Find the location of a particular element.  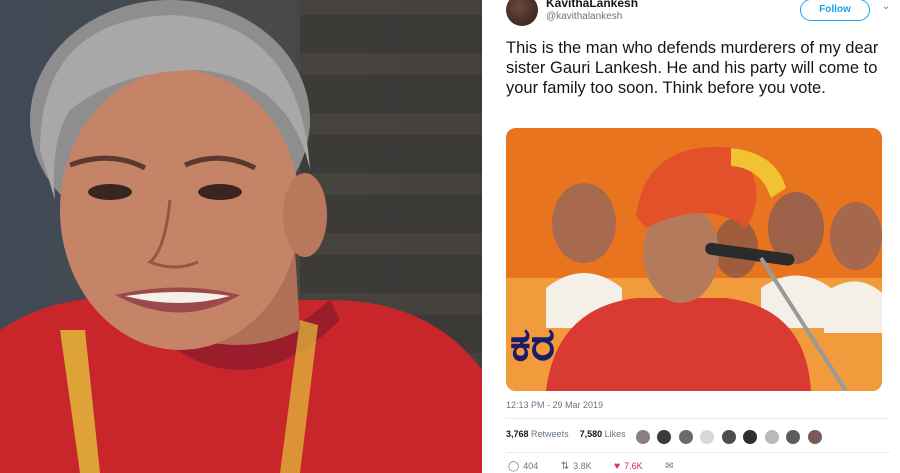

reply-icon: ◯ is located at coordinates (514, 466).